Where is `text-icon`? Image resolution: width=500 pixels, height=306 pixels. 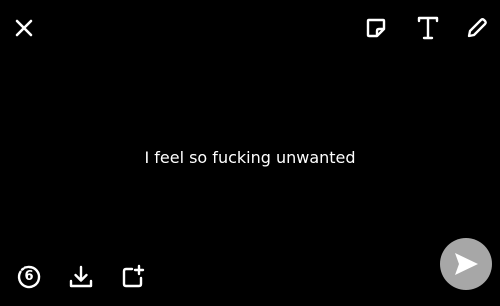
text-icon is located at coordinates (428, 28).